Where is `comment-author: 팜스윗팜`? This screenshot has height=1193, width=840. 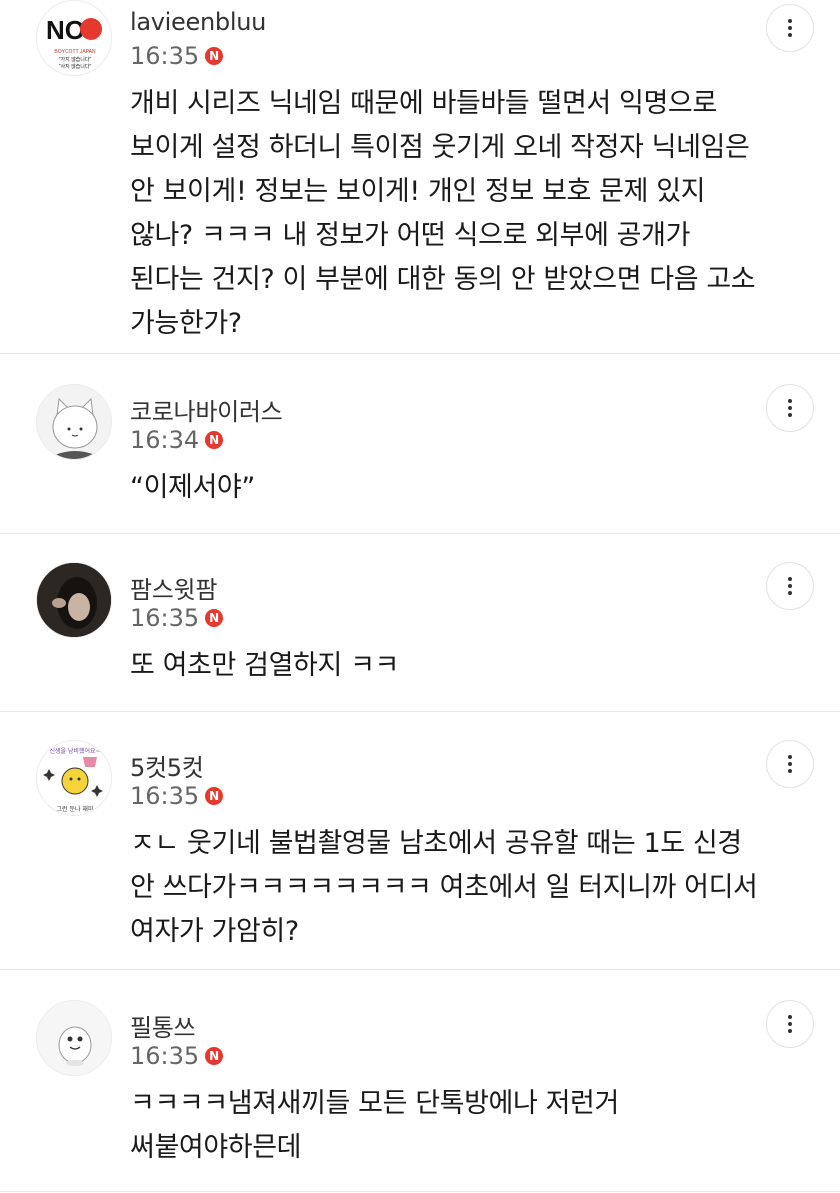
comment-author: 팜스윗팜 is located at coordinates (173, 587).